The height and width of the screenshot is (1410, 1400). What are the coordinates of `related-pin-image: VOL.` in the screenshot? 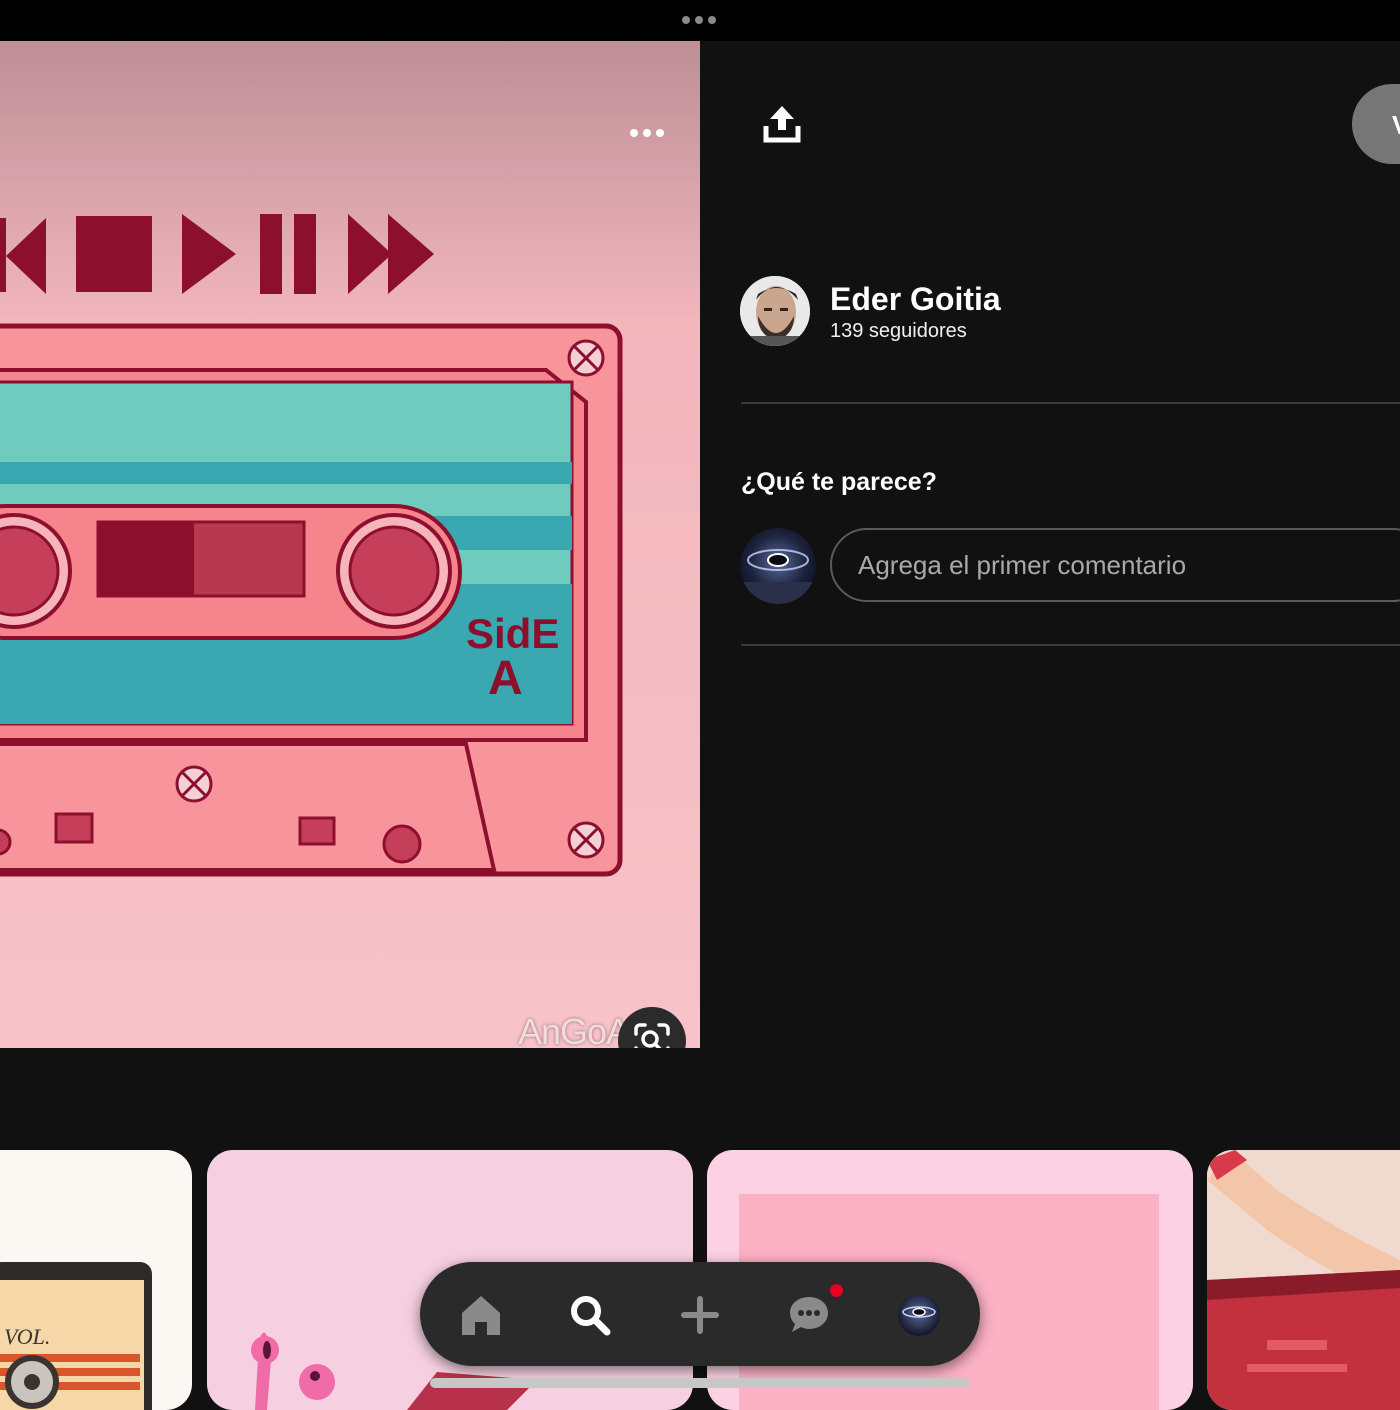 It's located at (76, 1336).